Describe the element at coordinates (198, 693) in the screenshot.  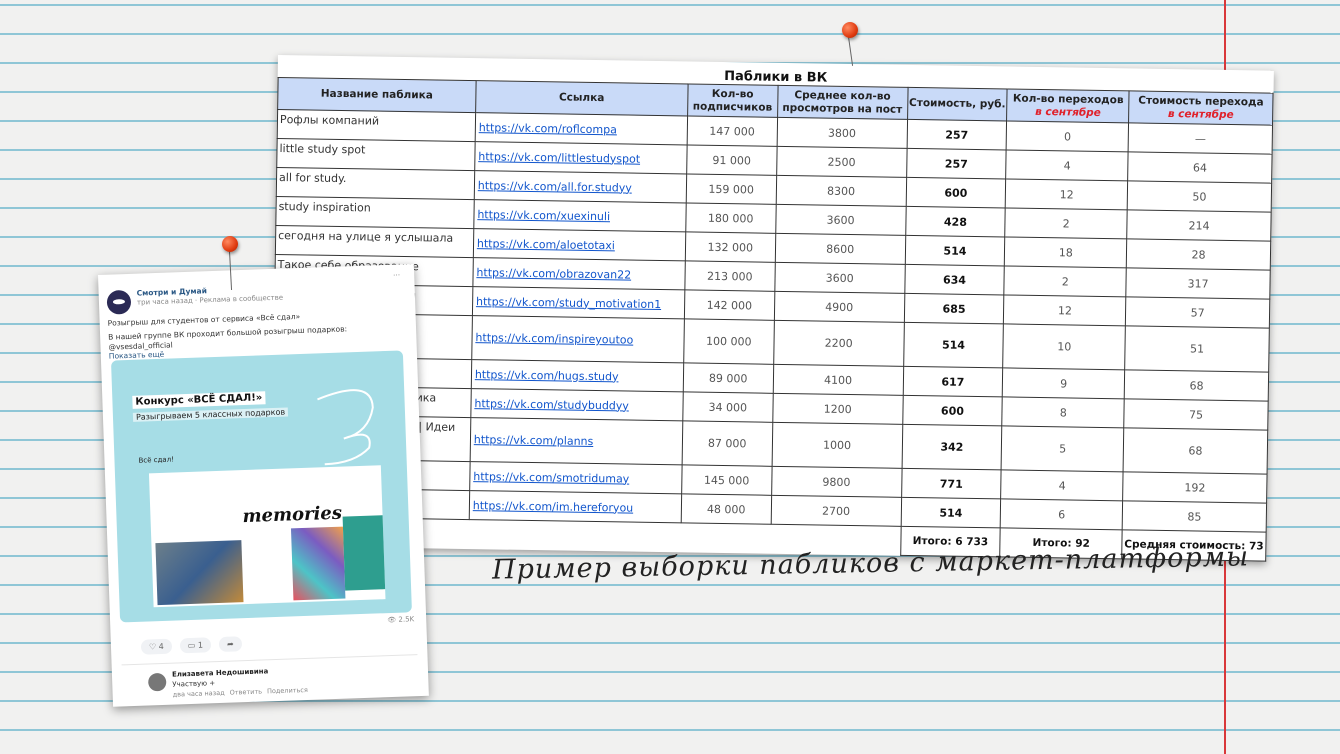
I see `comment-time: два часа назад` at that location.